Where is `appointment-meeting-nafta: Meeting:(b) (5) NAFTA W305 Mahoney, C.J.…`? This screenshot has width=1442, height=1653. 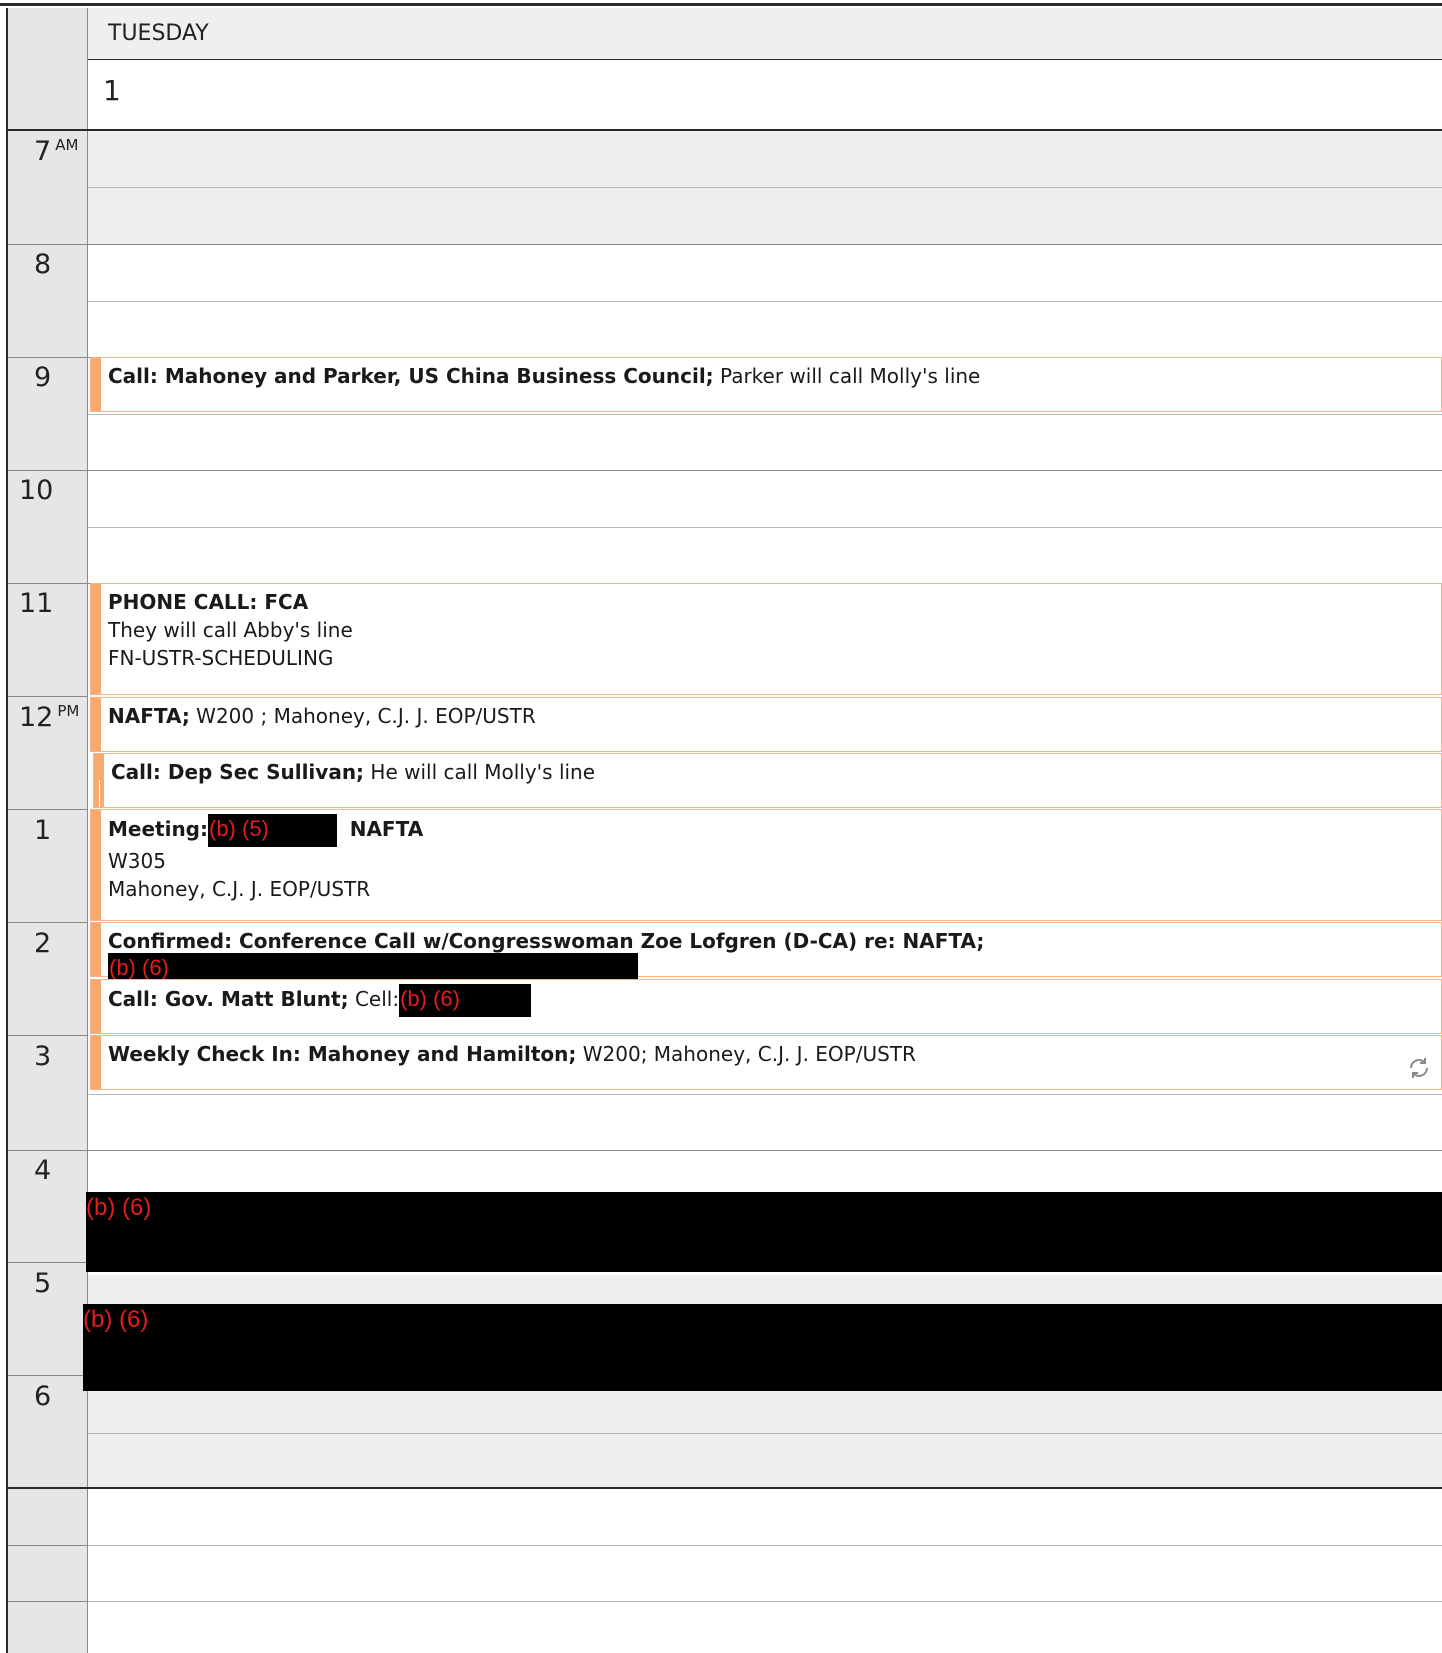 appointment-meeting-nafta: Meeting:(b) (5) NAFTA W305 Mahoney, C.J.… is located at coordinates (766, 865).